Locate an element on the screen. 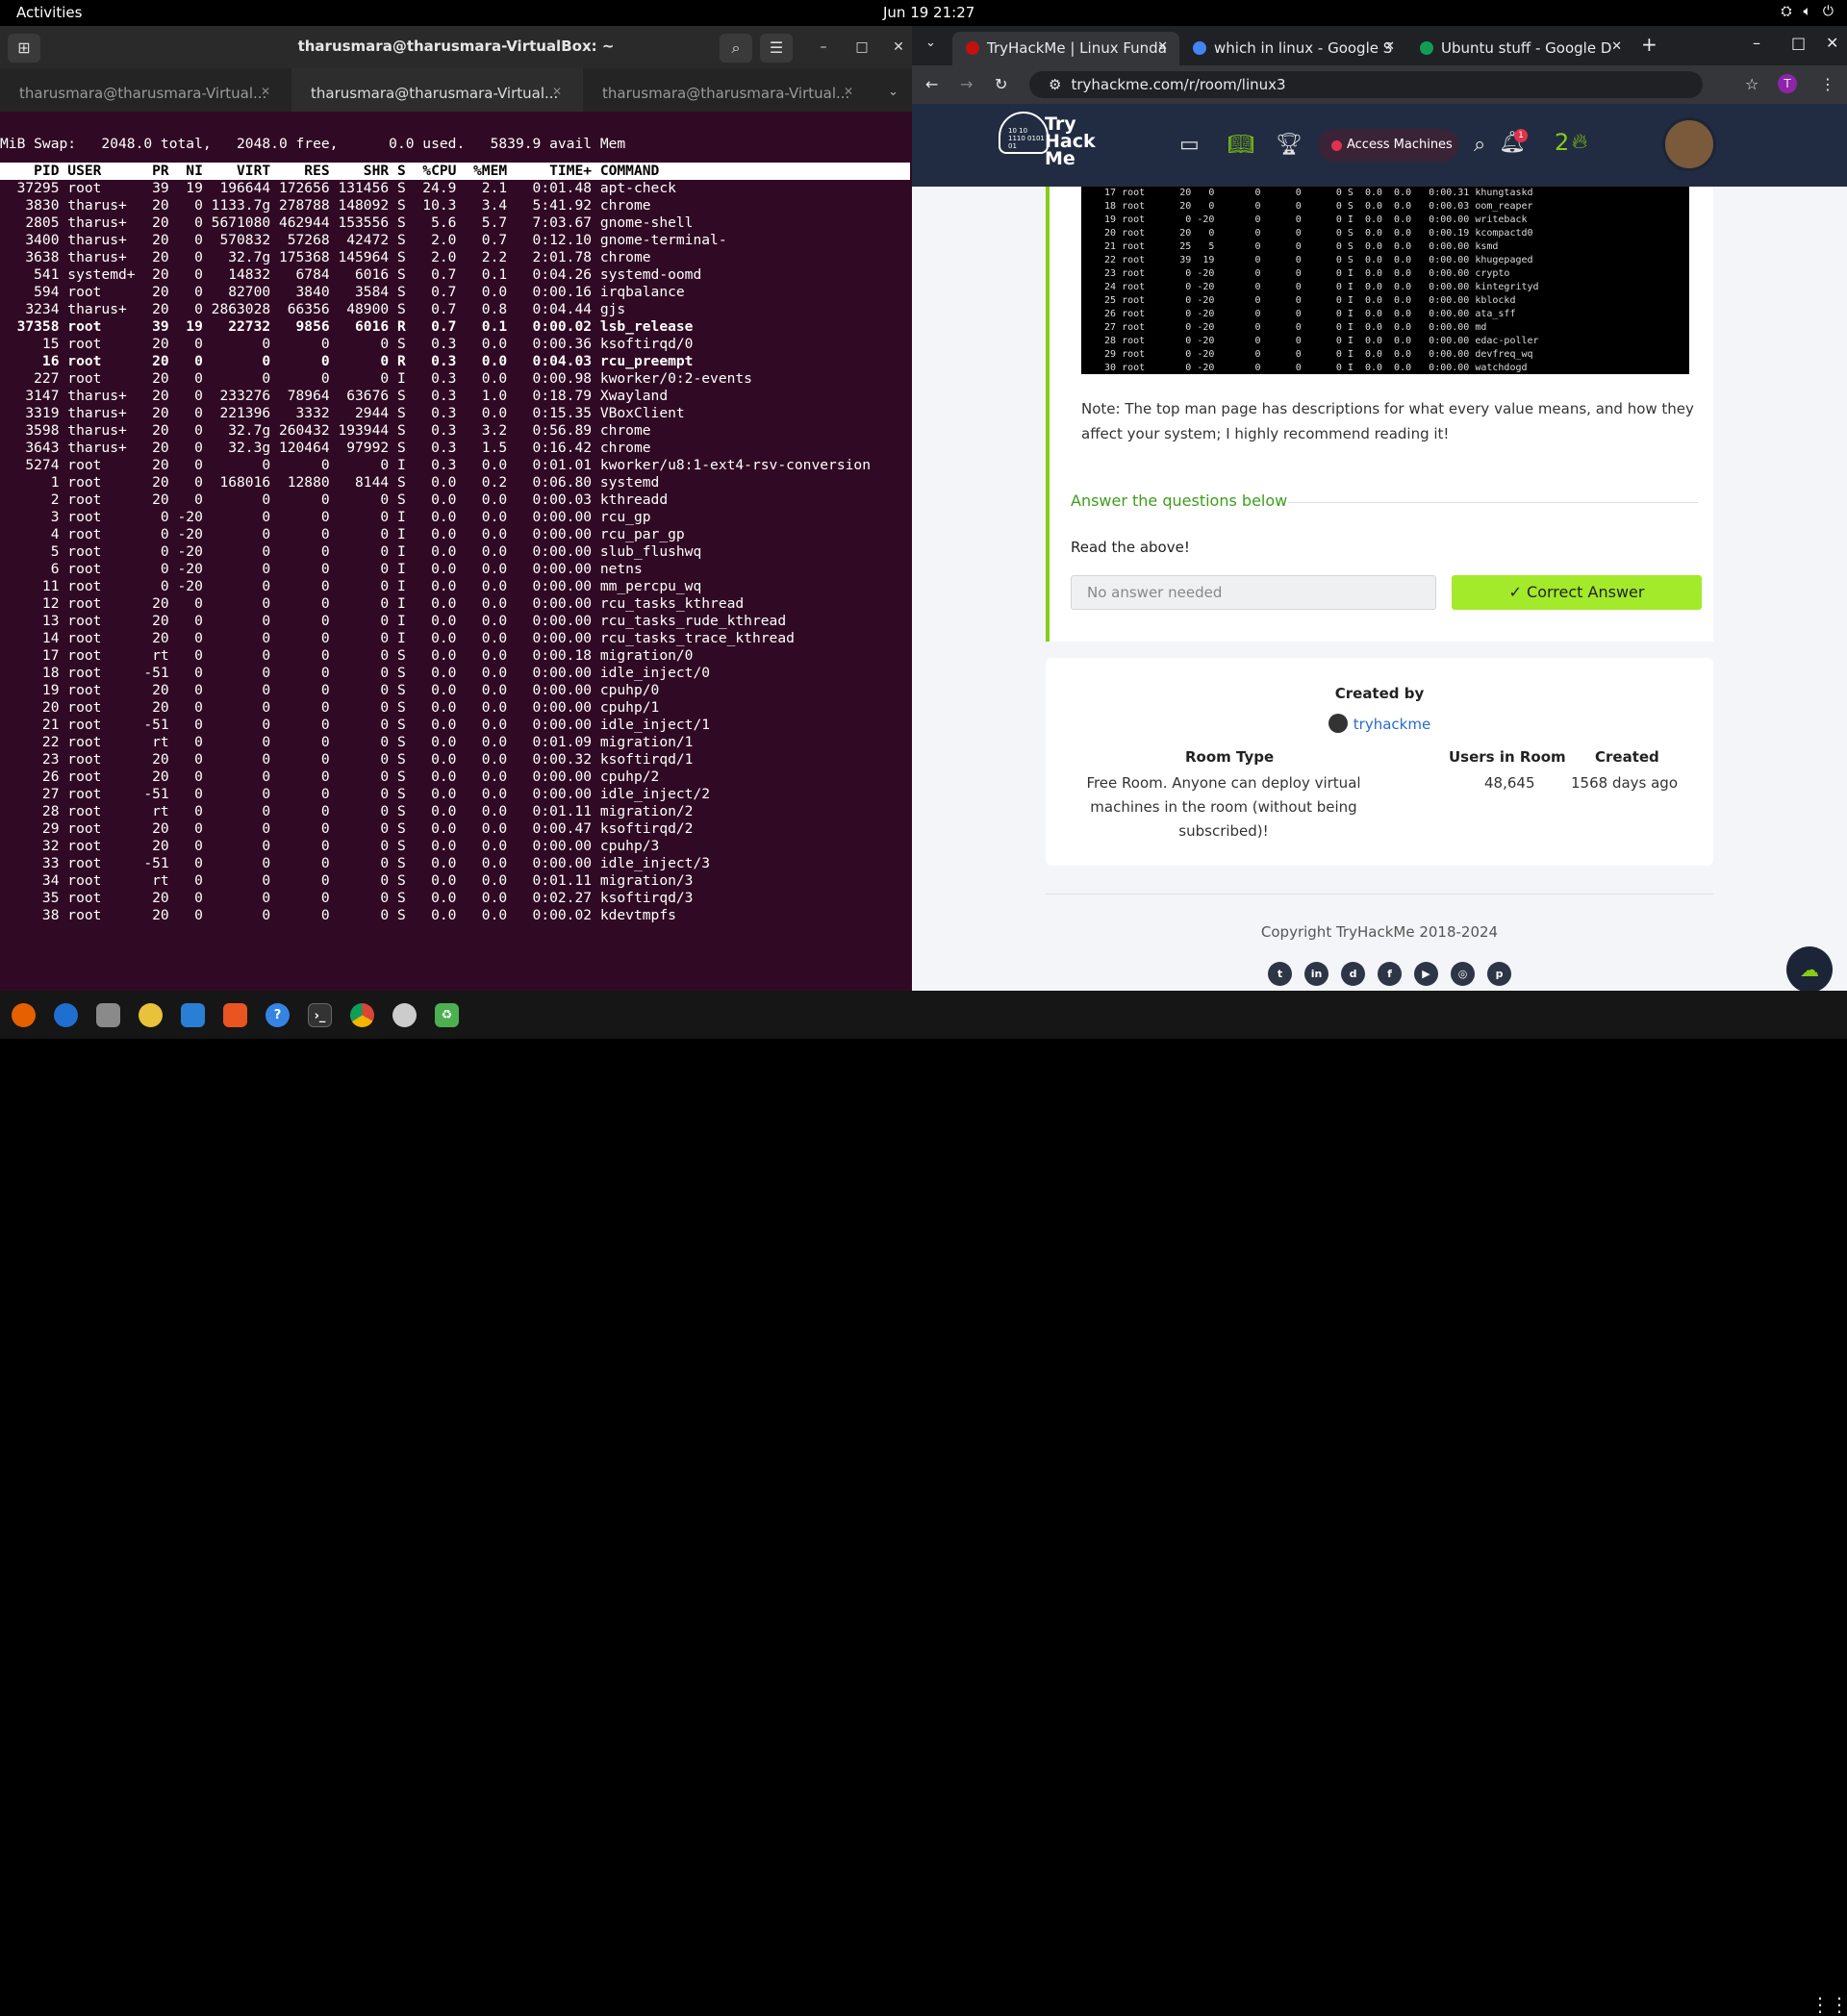 Image resolution: width=1847 pixels, height=2016 pixels. instagram-icon: ◎ is located at coordinates (1463, 974).